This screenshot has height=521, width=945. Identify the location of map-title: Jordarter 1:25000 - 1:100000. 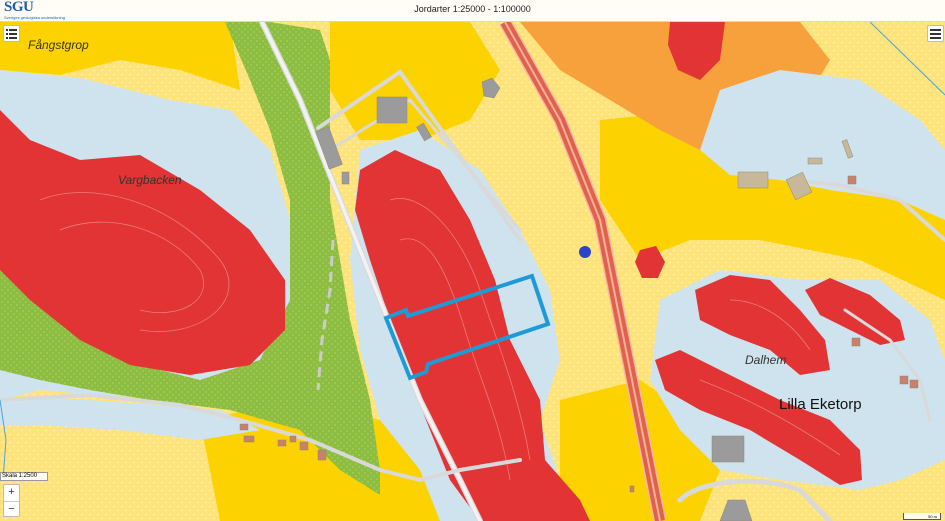
(472, 9).